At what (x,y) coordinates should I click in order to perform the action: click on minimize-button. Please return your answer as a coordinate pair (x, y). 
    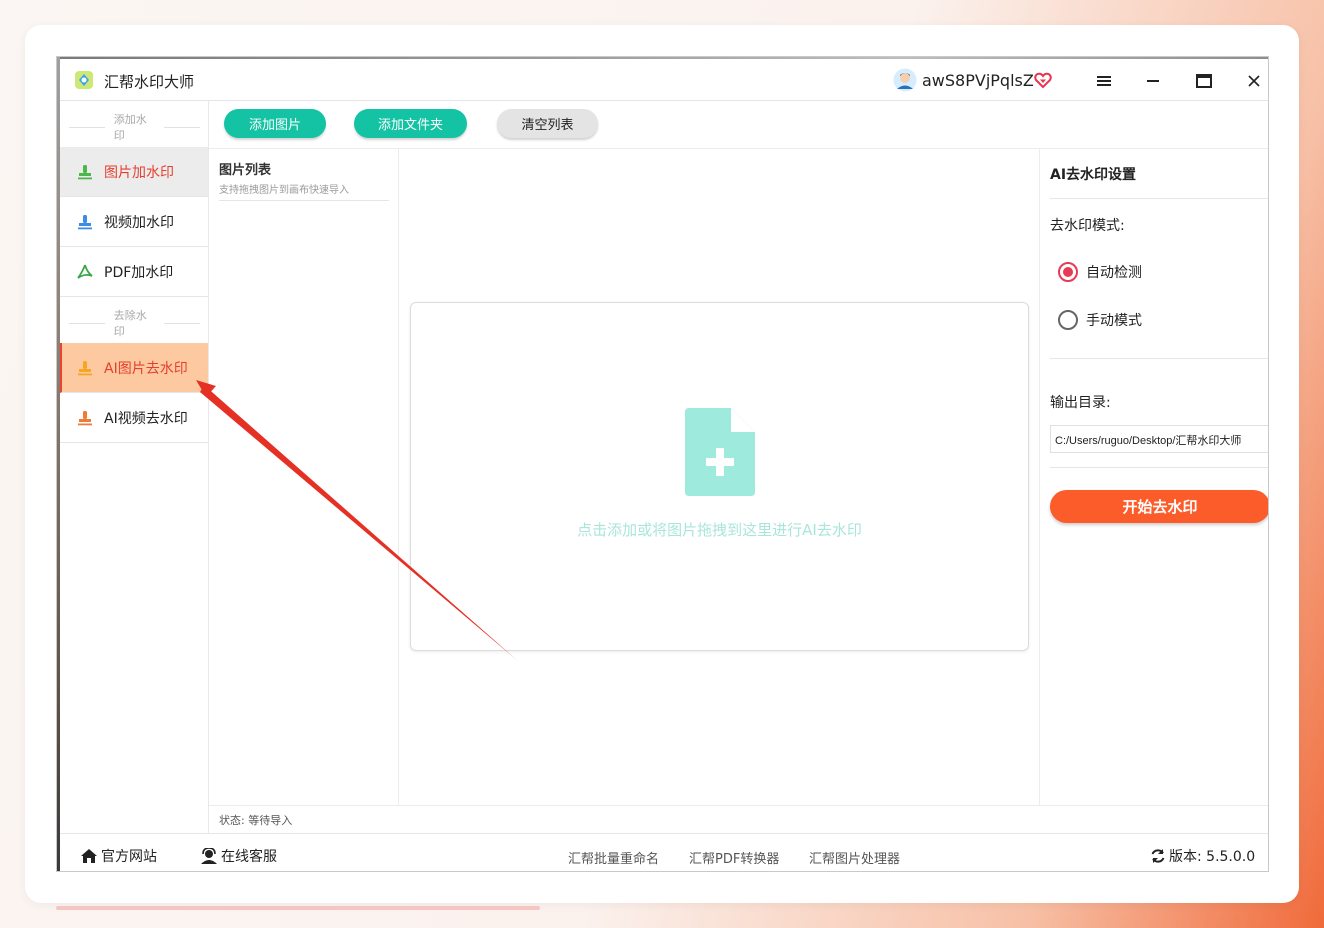
    Looking at the image, I should click on (1153, 81).